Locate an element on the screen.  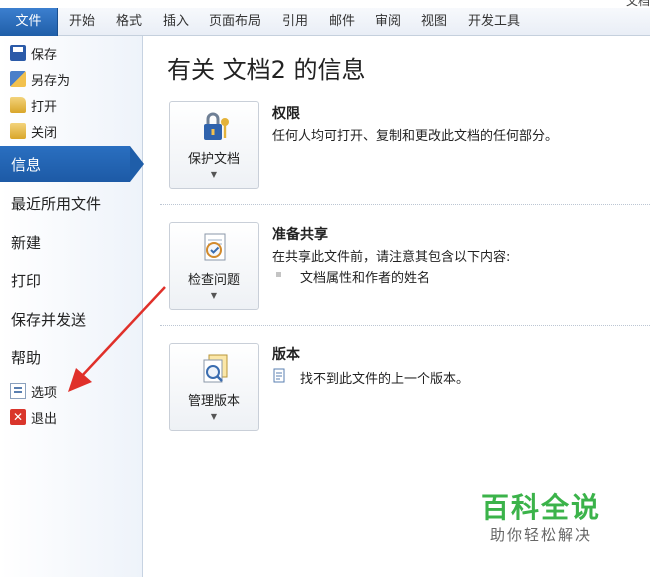
protect-document-button: 保护文档 ▼ is located at coordinates (214, 145).